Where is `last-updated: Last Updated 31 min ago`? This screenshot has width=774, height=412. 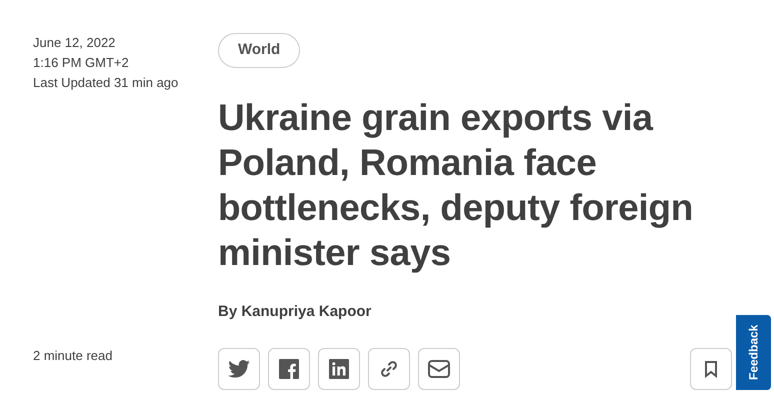 last-updated: Last Updated 31 min ago is located at coordinates (106, 83).